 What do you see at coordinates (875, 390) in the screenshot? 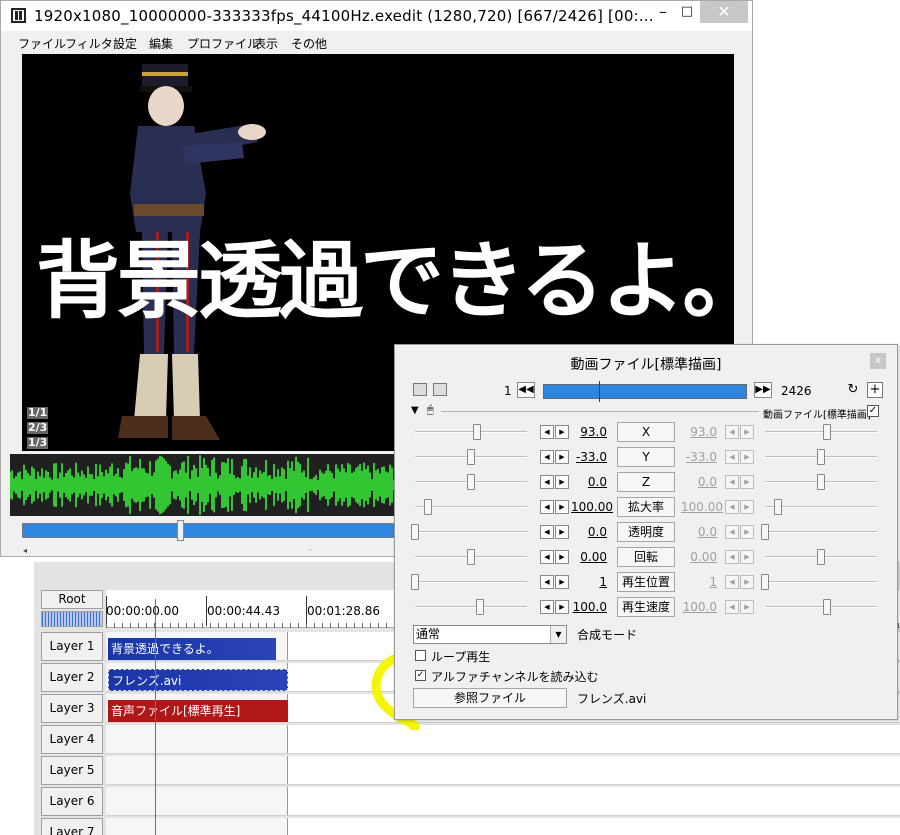
I see `add-filter-icon: +` at bounding box center [875, 390].